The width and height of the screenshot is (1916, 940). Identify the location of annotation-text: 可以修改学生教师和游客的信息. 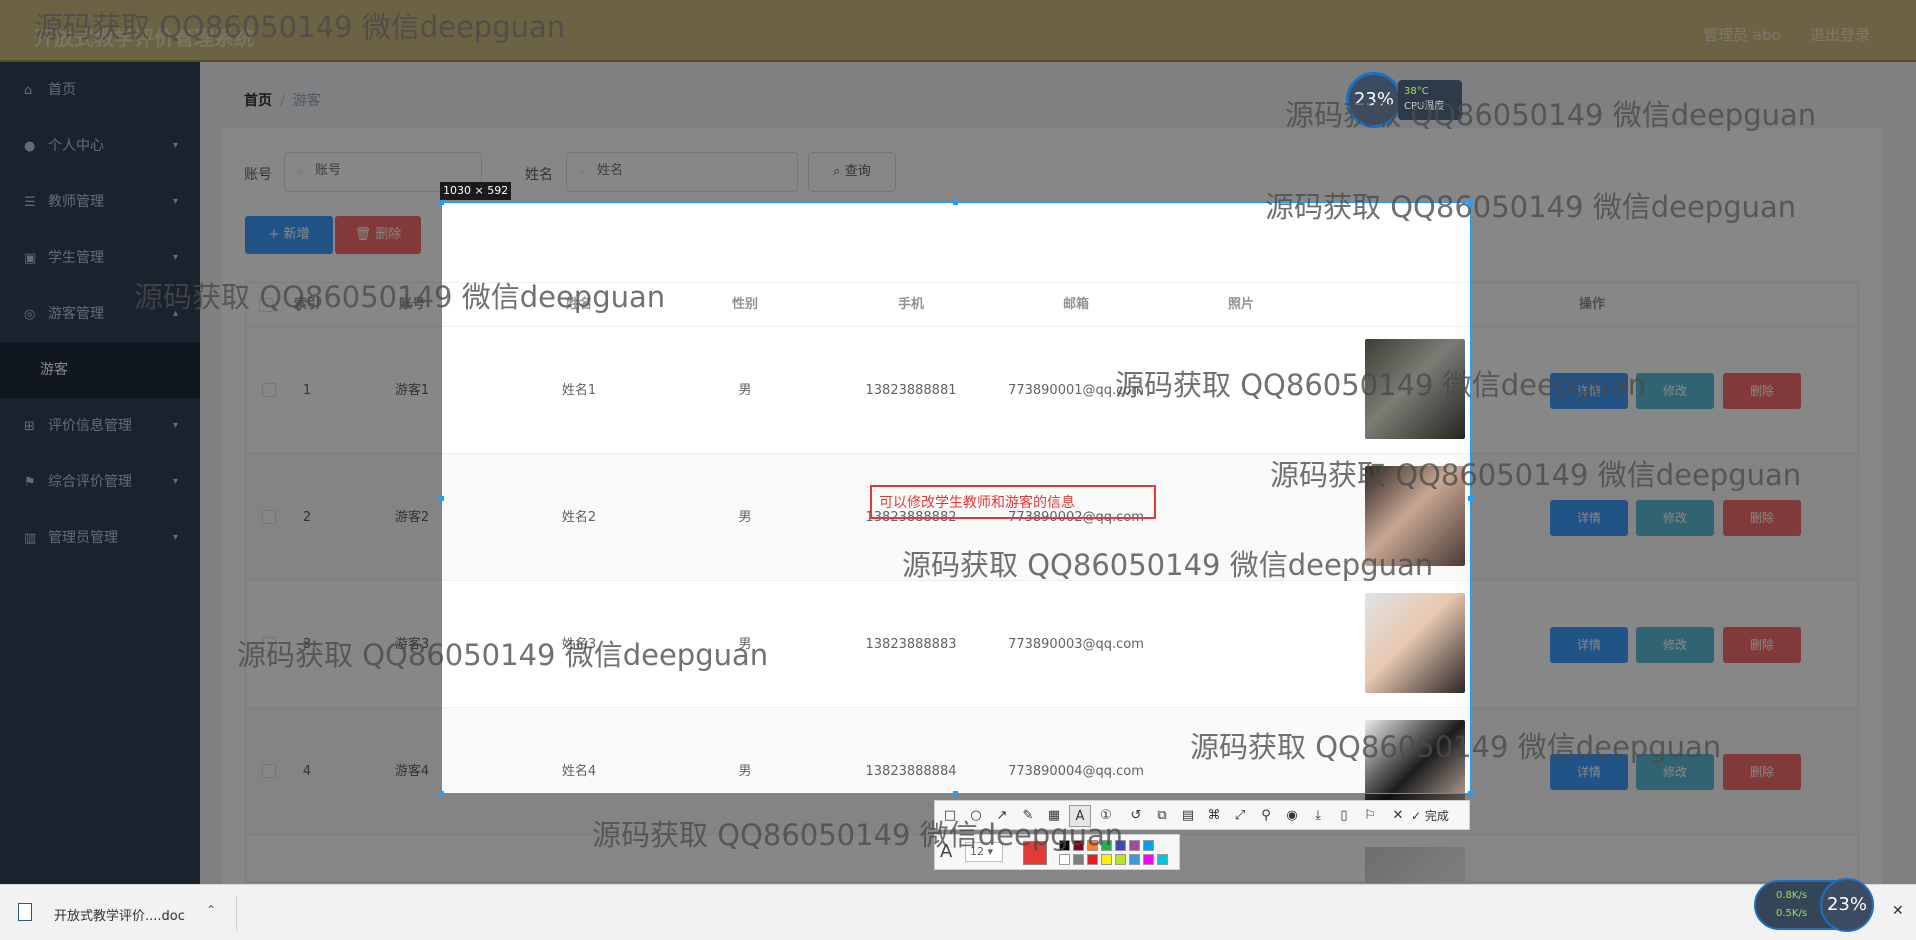
(977, 502).